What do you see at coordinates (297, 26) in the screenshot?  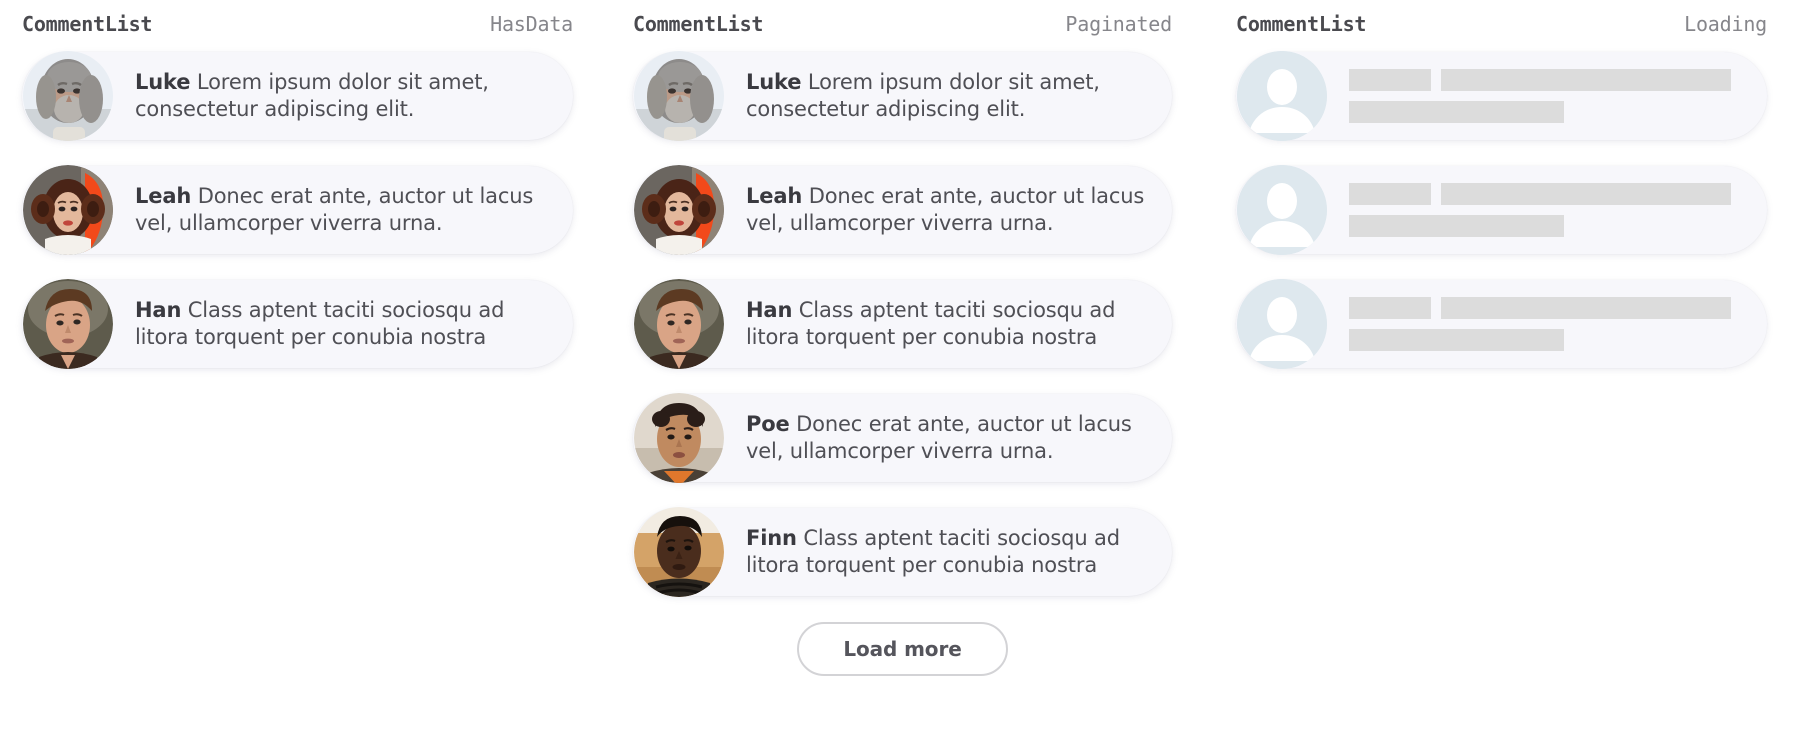 I see `column-header: CommentList HasData` at bounding box center [297, 26].